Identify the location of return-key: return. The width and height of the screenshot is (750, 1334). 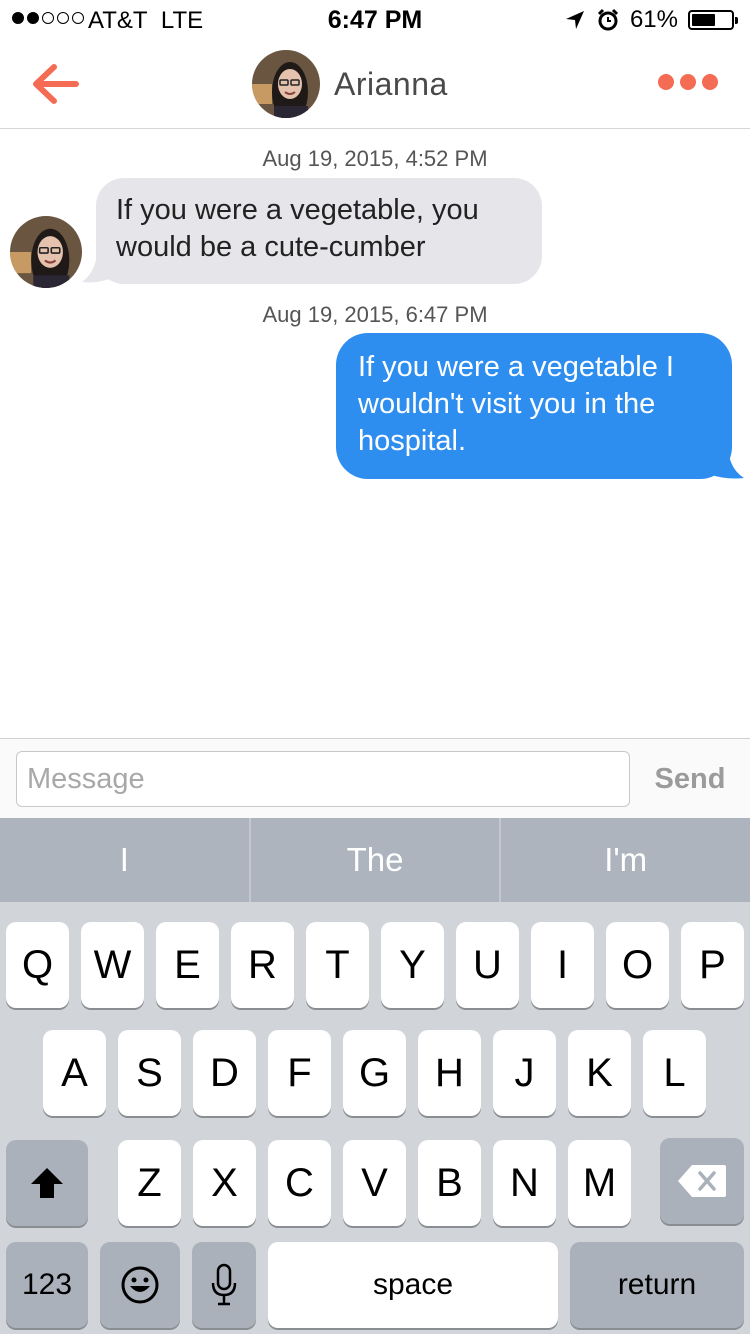
(657, 1285).